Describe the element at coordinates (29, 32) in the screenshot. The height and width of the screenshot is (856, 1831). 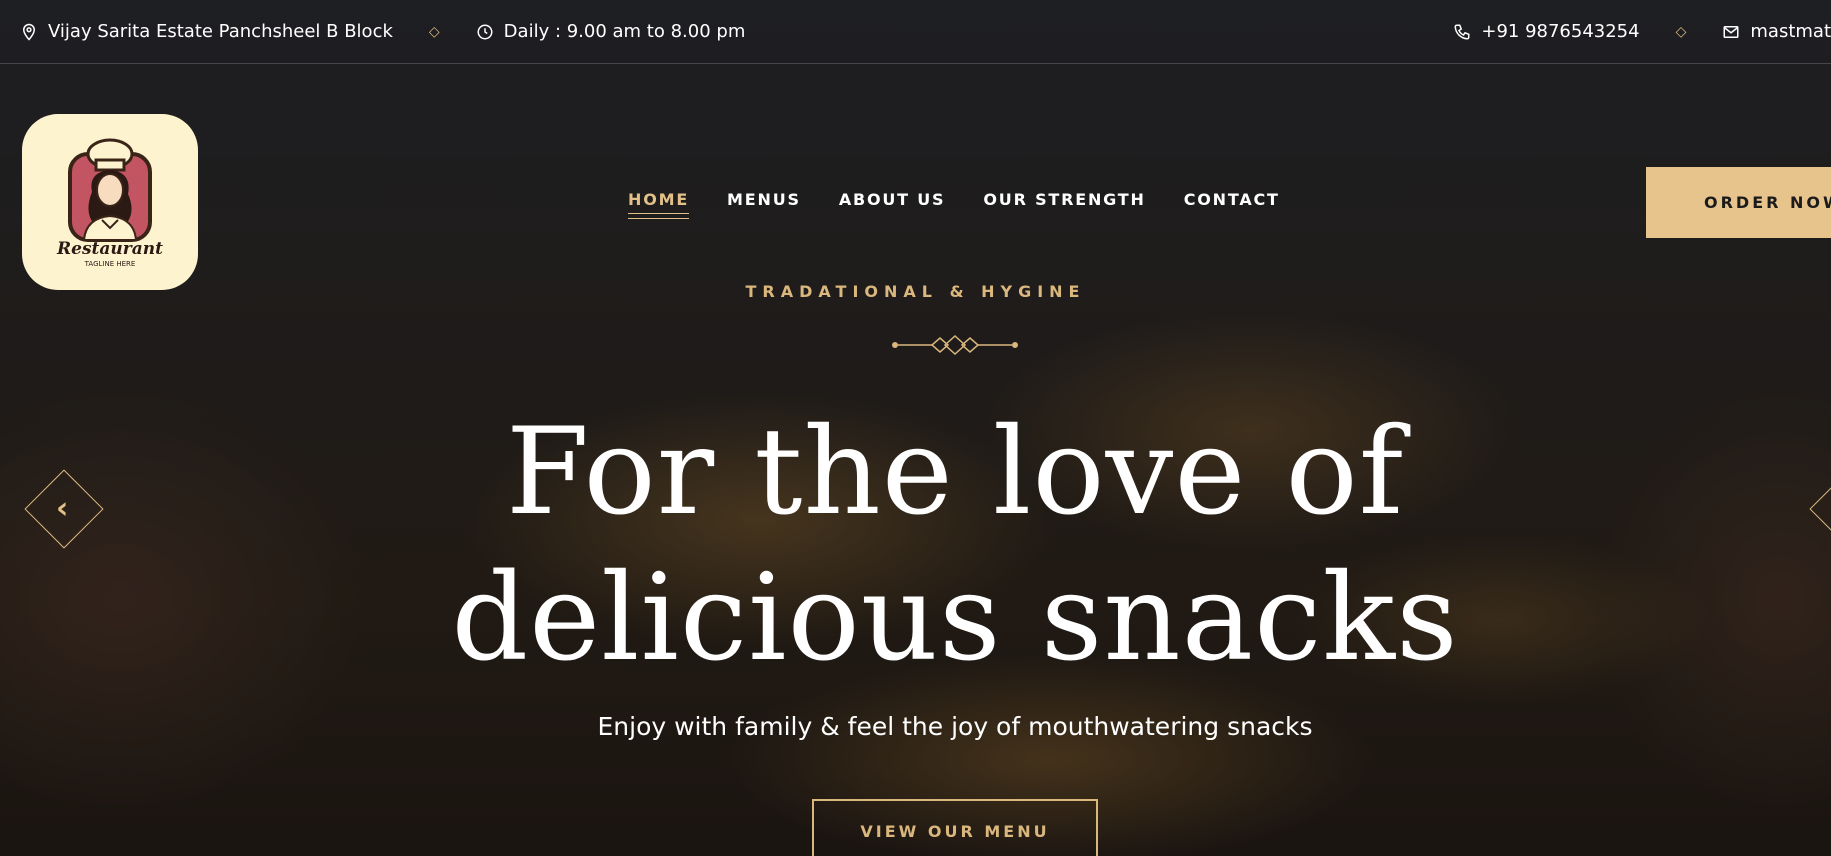
I see `location-pin-icon` at that location.